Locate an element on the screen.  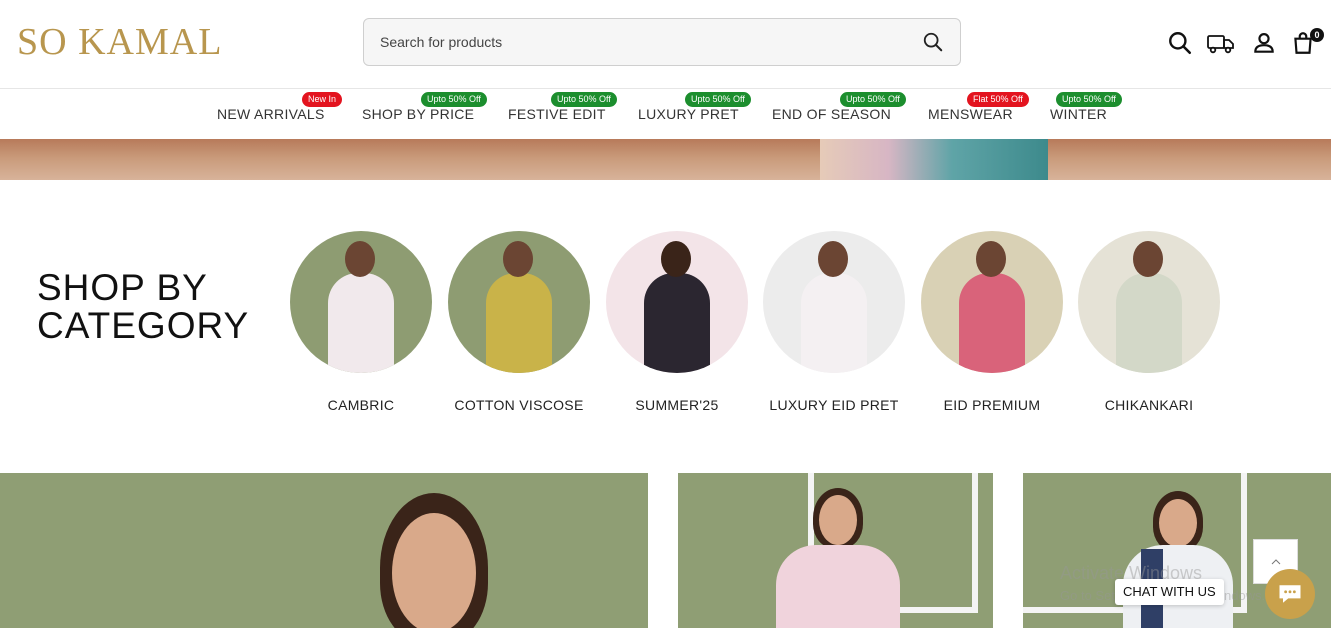
chat-with-us-label: CHAT WITH US is located at coordinates (1169, 592).